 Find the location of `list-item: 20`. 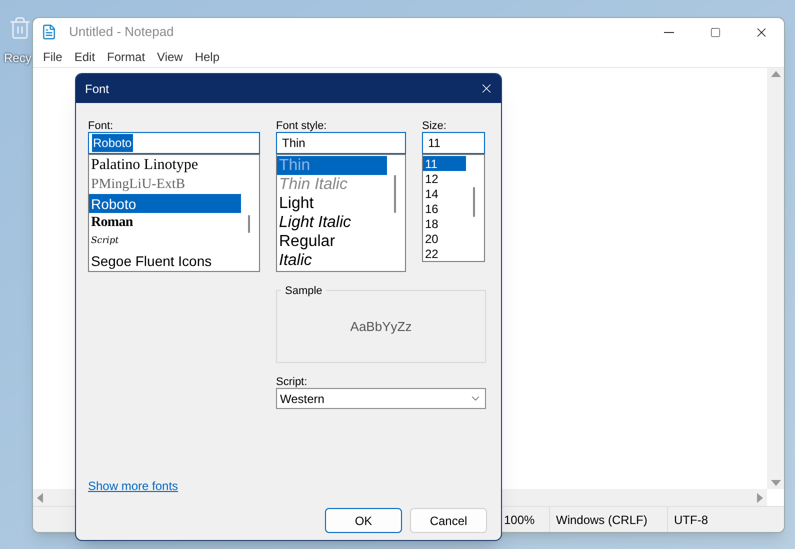

list-item: 20 is located at coordinates (444, 238).